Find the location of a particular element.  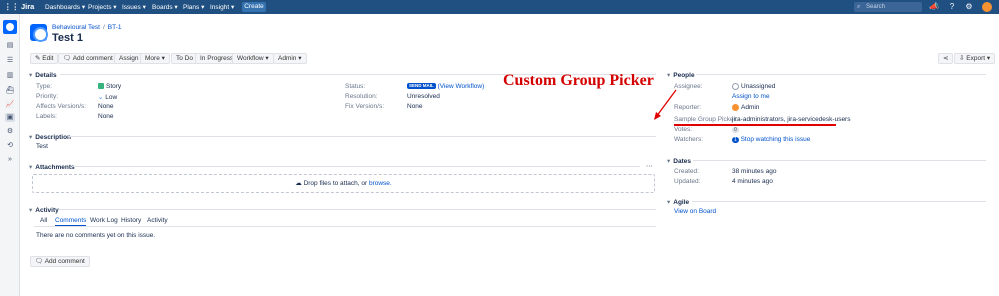

create-button: Create is located at coordinates (254, 7).